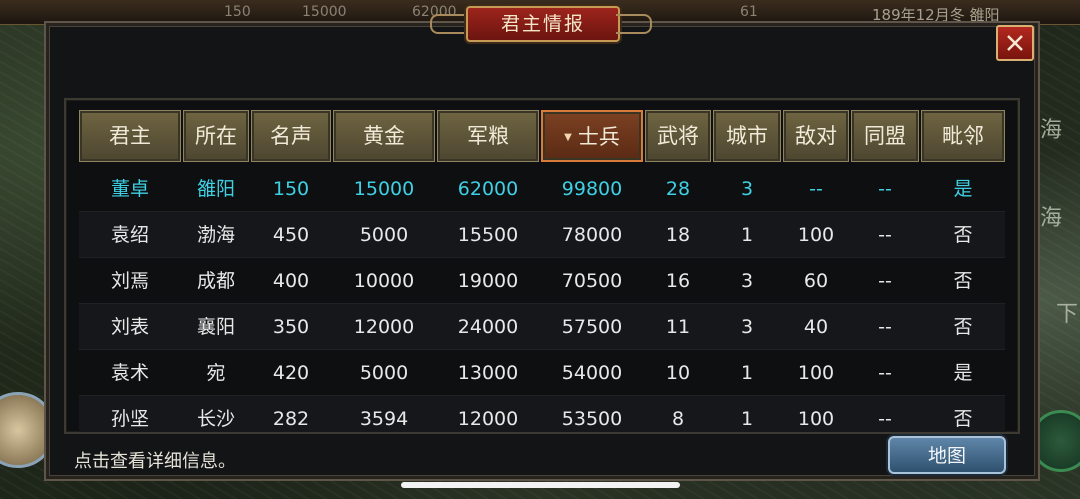  What do you see at coordinates (542, 189) in the screenshot?
I see `table-row: 董卓 雒阳 150 15000 62000 99800 28 3 -- -- 是` at bounding box center [542, 189].